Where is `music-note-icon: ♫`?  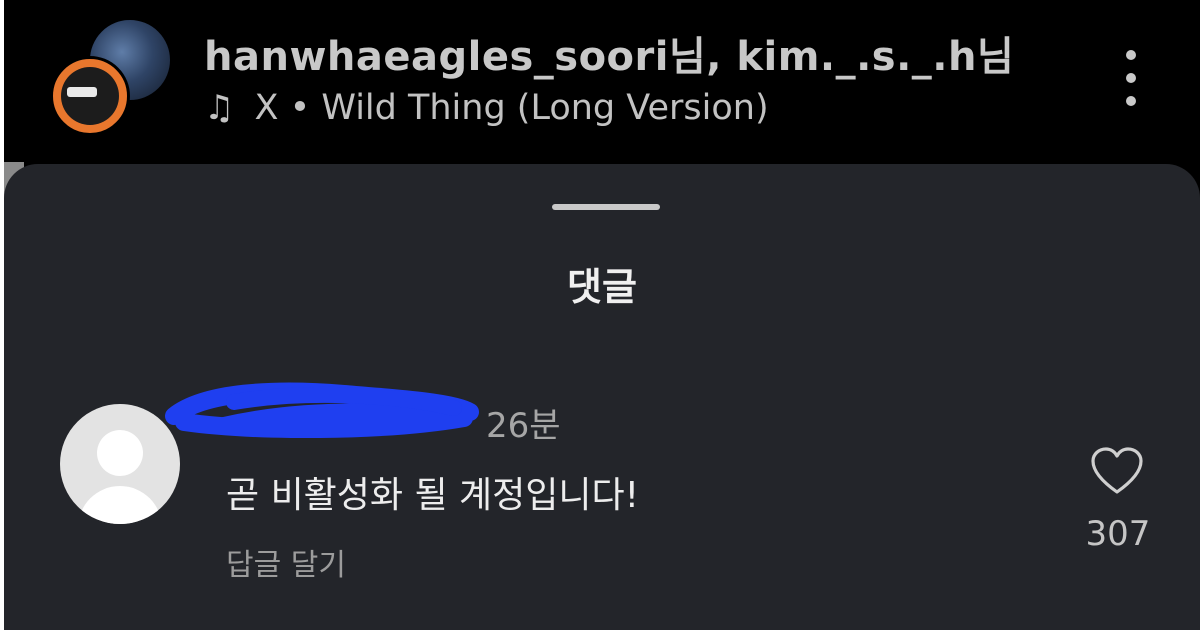
music-note-icon: ♫ is located at coordinates (219, 108).